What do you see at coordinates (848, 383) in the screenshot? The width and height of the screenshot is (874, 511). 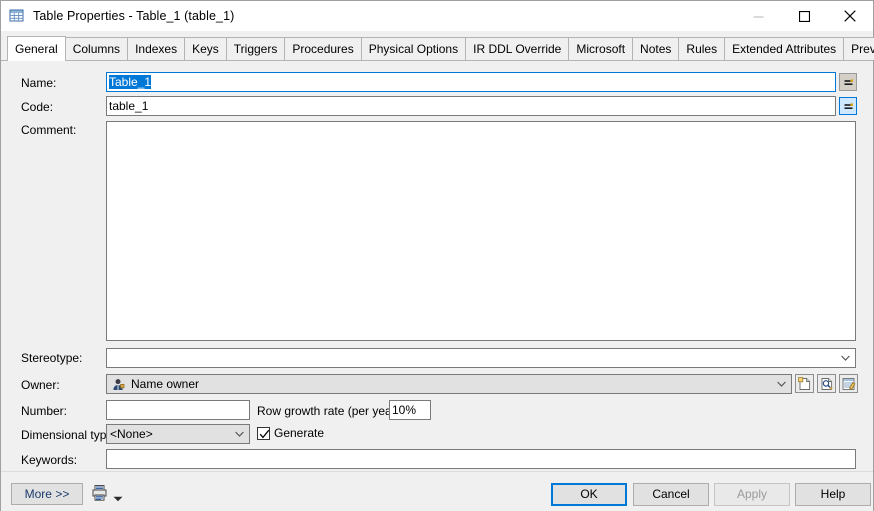 I see `owner-properties-icon` at bounding box center [848, 383].